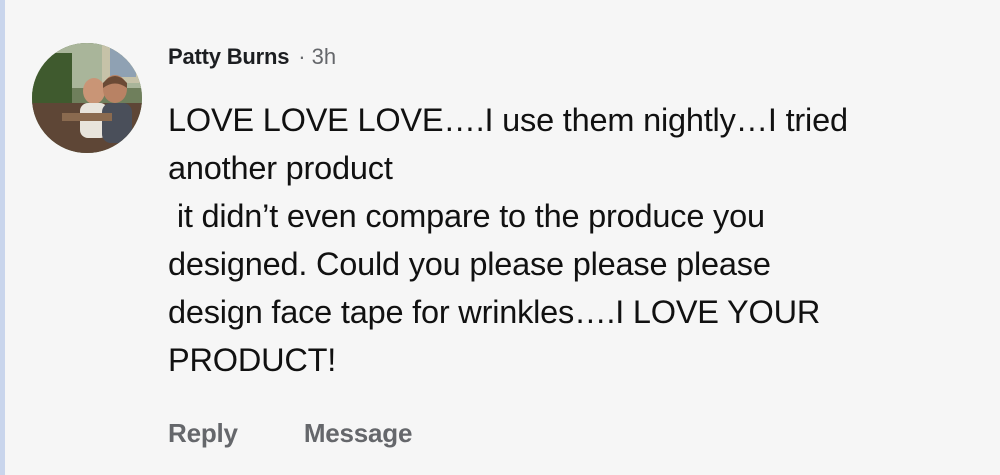 This screenshot has height=475, width=1000. I want to click on author-name: Patty Burns, so click(228, 57).